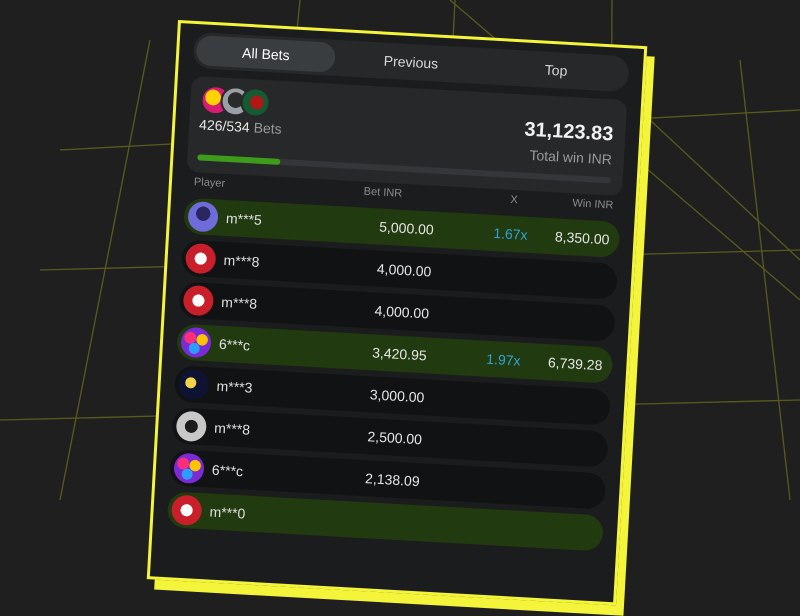 The width and height of the screenshot is (800, 616). Describe the element at coordinates (514, 200) in the screenshot. I see `header-multiplier: X` at that location.